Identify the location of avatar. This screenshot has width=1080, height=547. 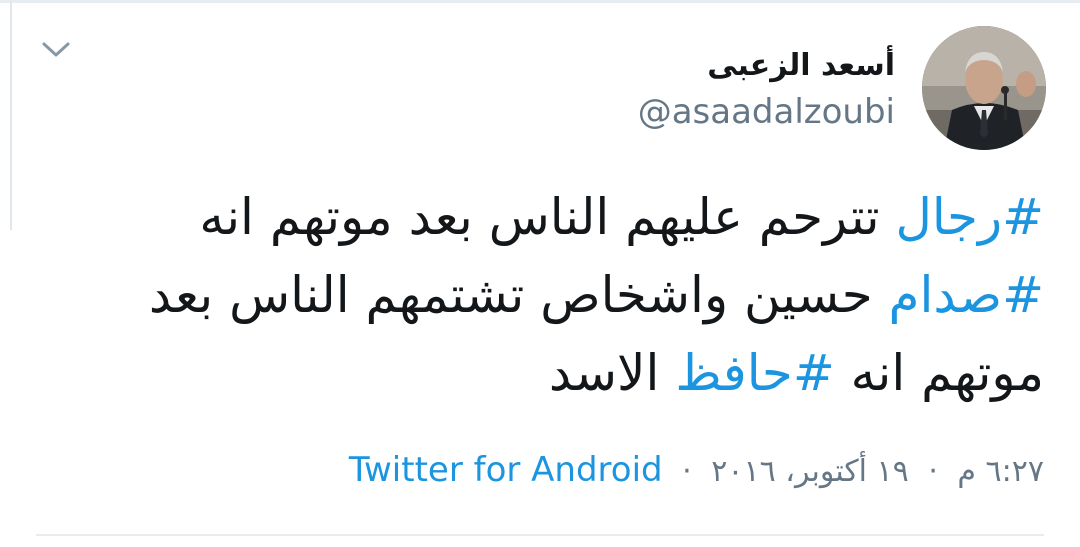
(984, 88).